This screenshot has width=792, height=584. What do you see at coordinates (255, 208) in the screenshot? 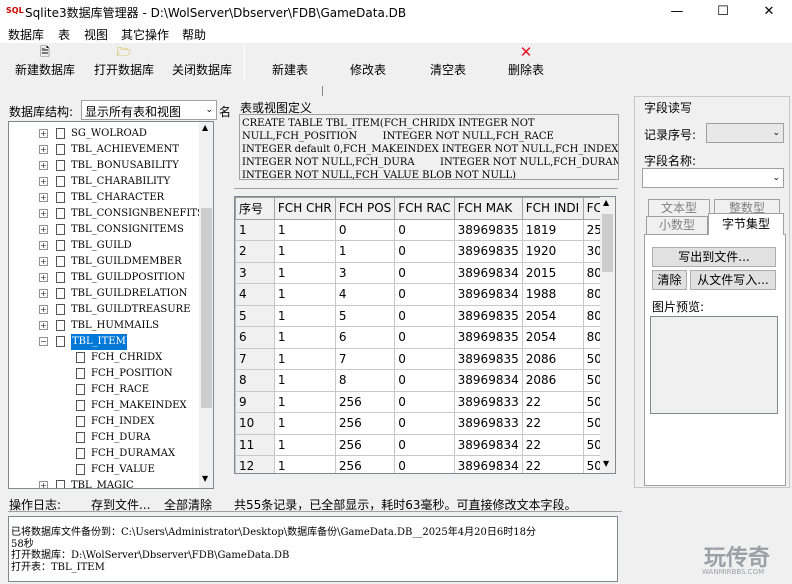
I see `column-header: 序号` at bounding box center [255, 208].